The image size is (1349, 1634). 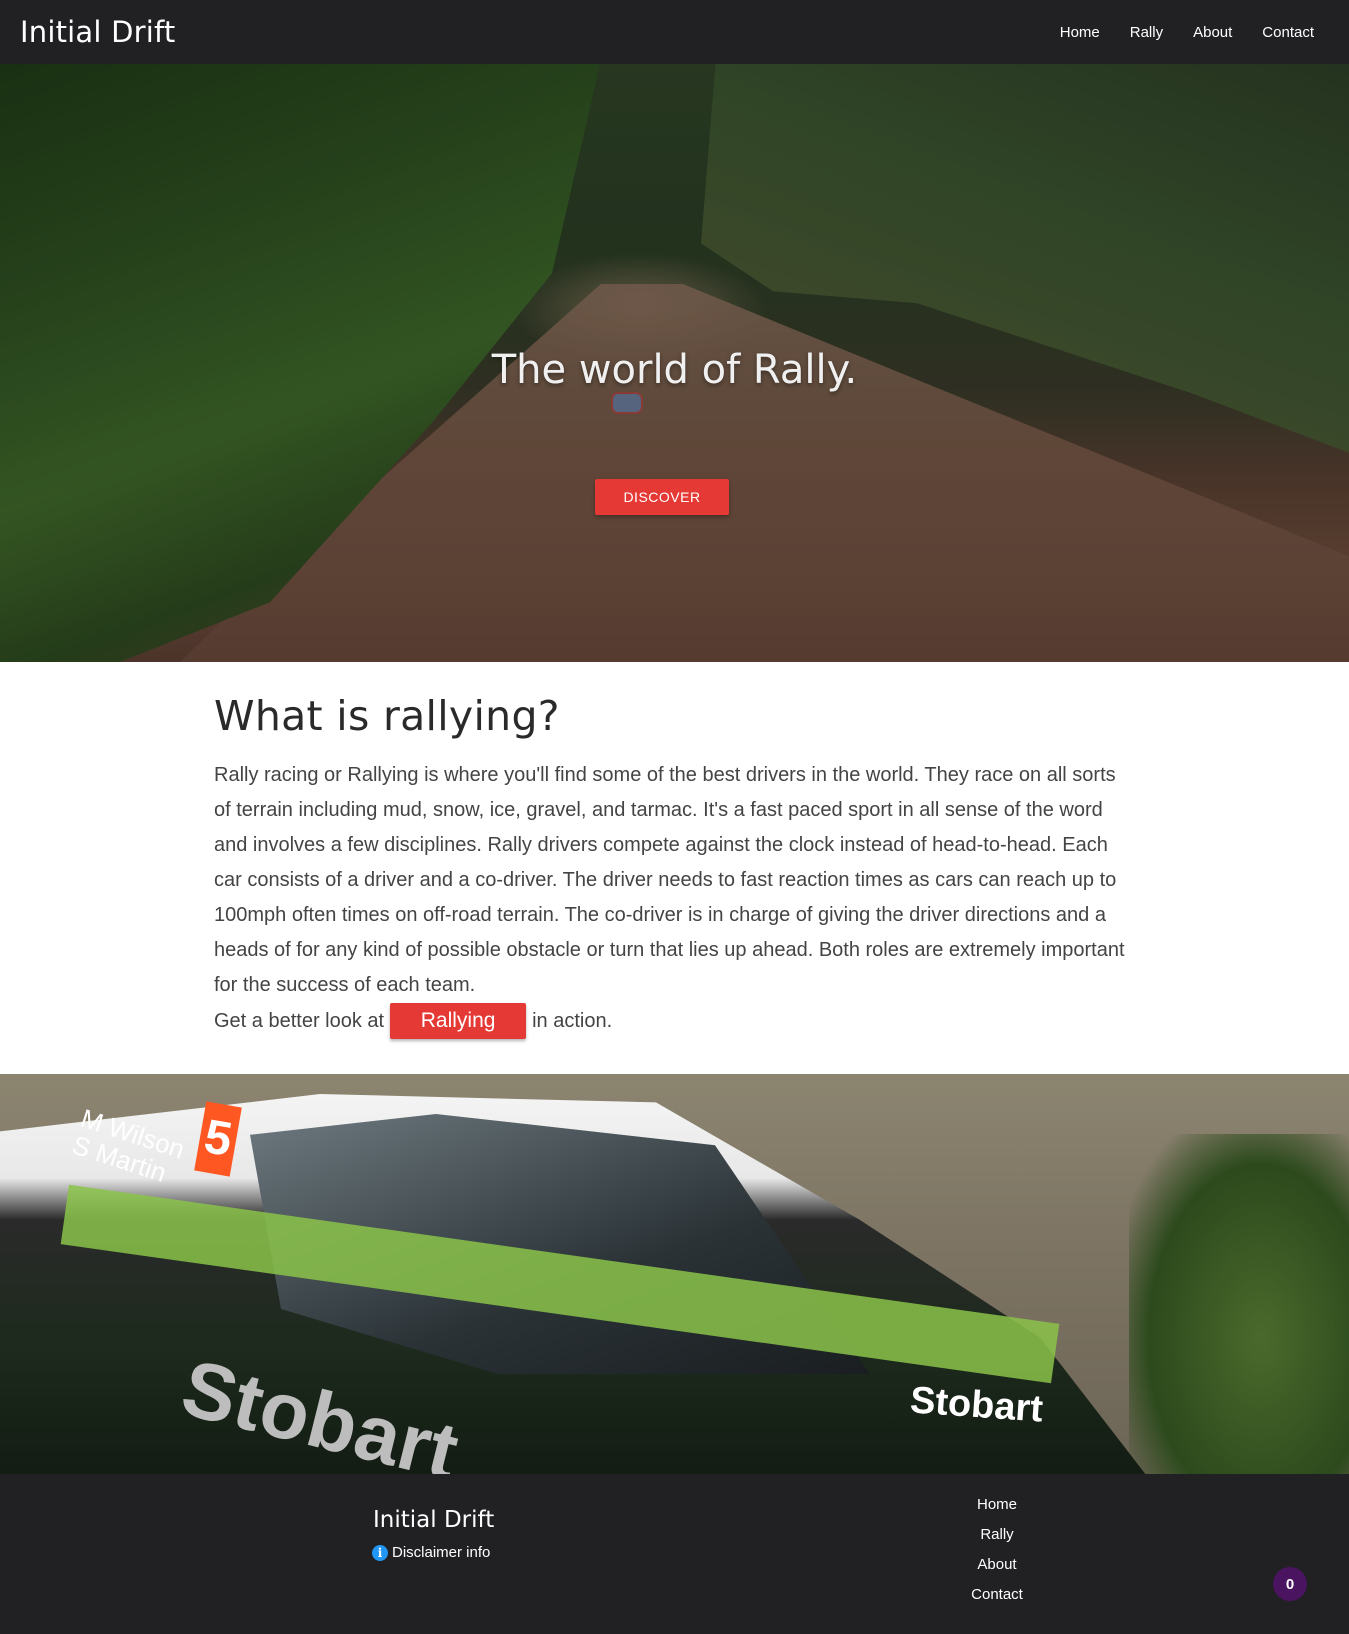 I want to click on info-icon: i, so click(x=380, y=1552).